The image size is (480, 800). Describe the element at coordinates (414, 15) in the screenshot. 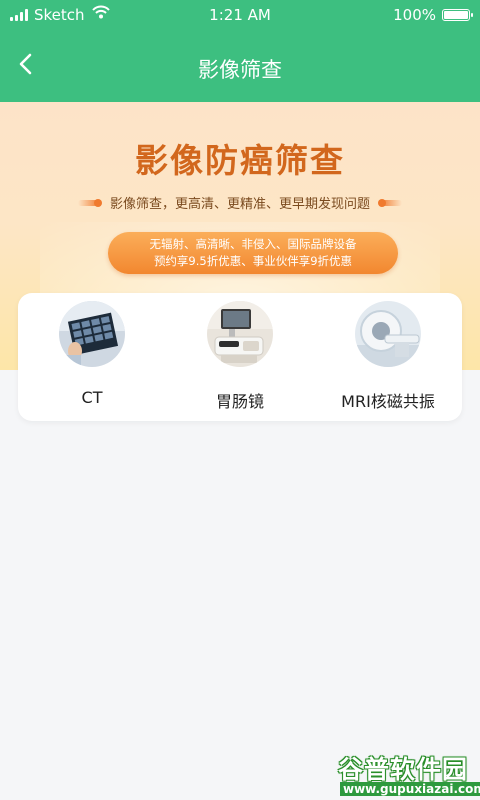

I see `battery-percent: 100%` at that location.